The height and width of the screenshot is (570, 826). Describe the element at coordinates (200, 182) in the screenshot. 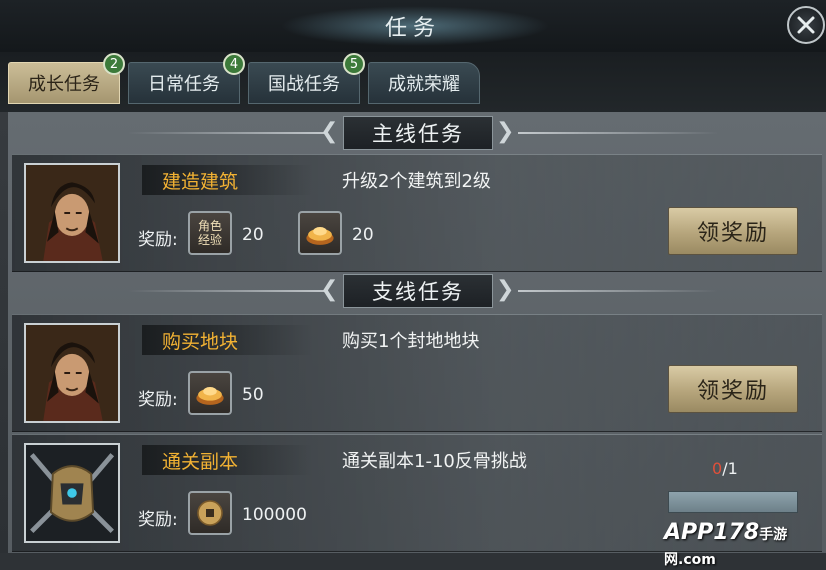

I see `quest-name: 建造建筑` at that location.